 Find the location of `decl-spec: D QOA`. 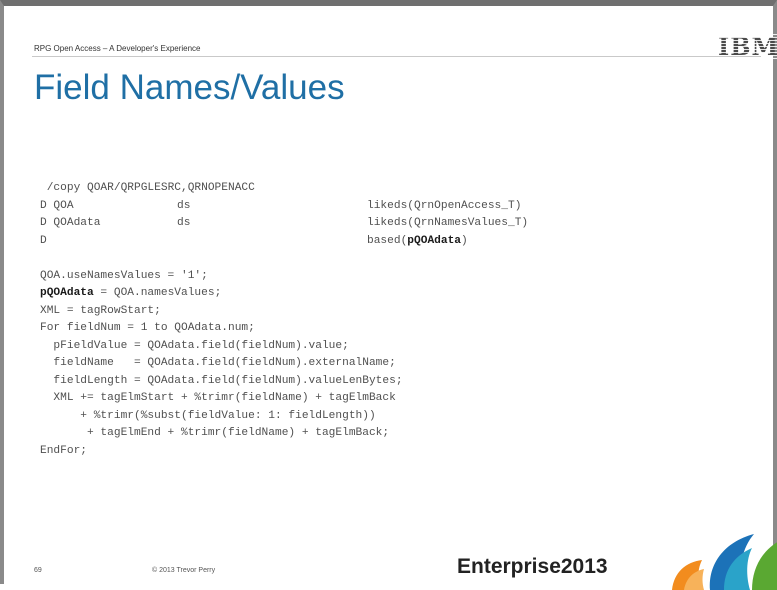

decl-spec: D QOA is located at coordinates (57, 205).